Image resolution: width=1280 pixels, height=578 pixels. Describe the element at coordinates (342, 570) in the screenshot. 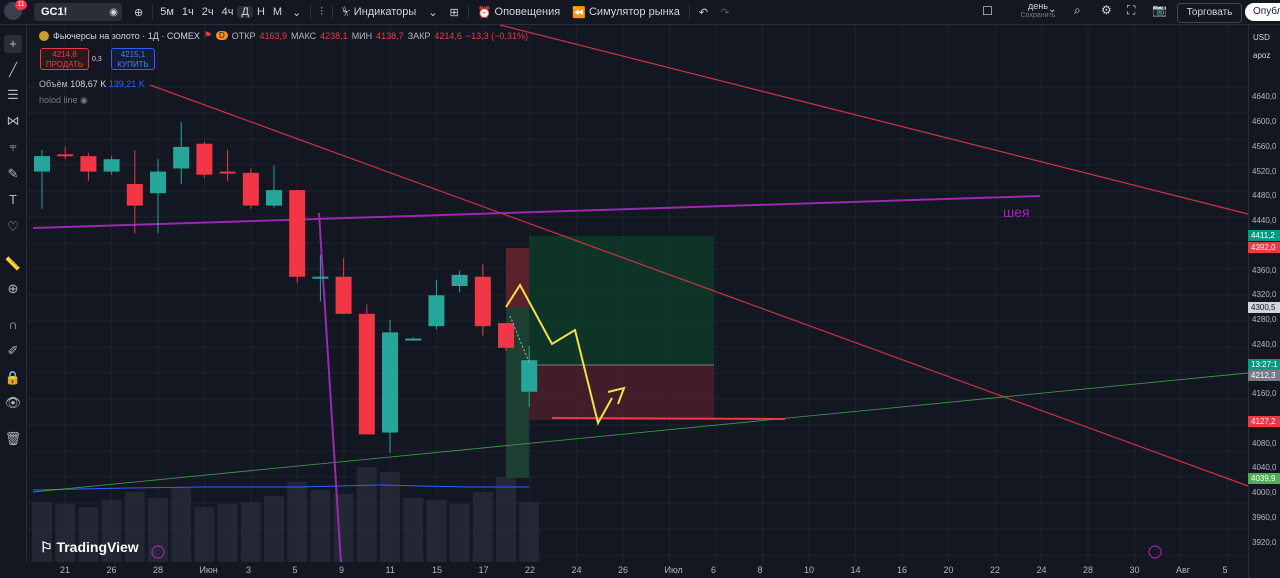

I see `date-label: 9` at that location.